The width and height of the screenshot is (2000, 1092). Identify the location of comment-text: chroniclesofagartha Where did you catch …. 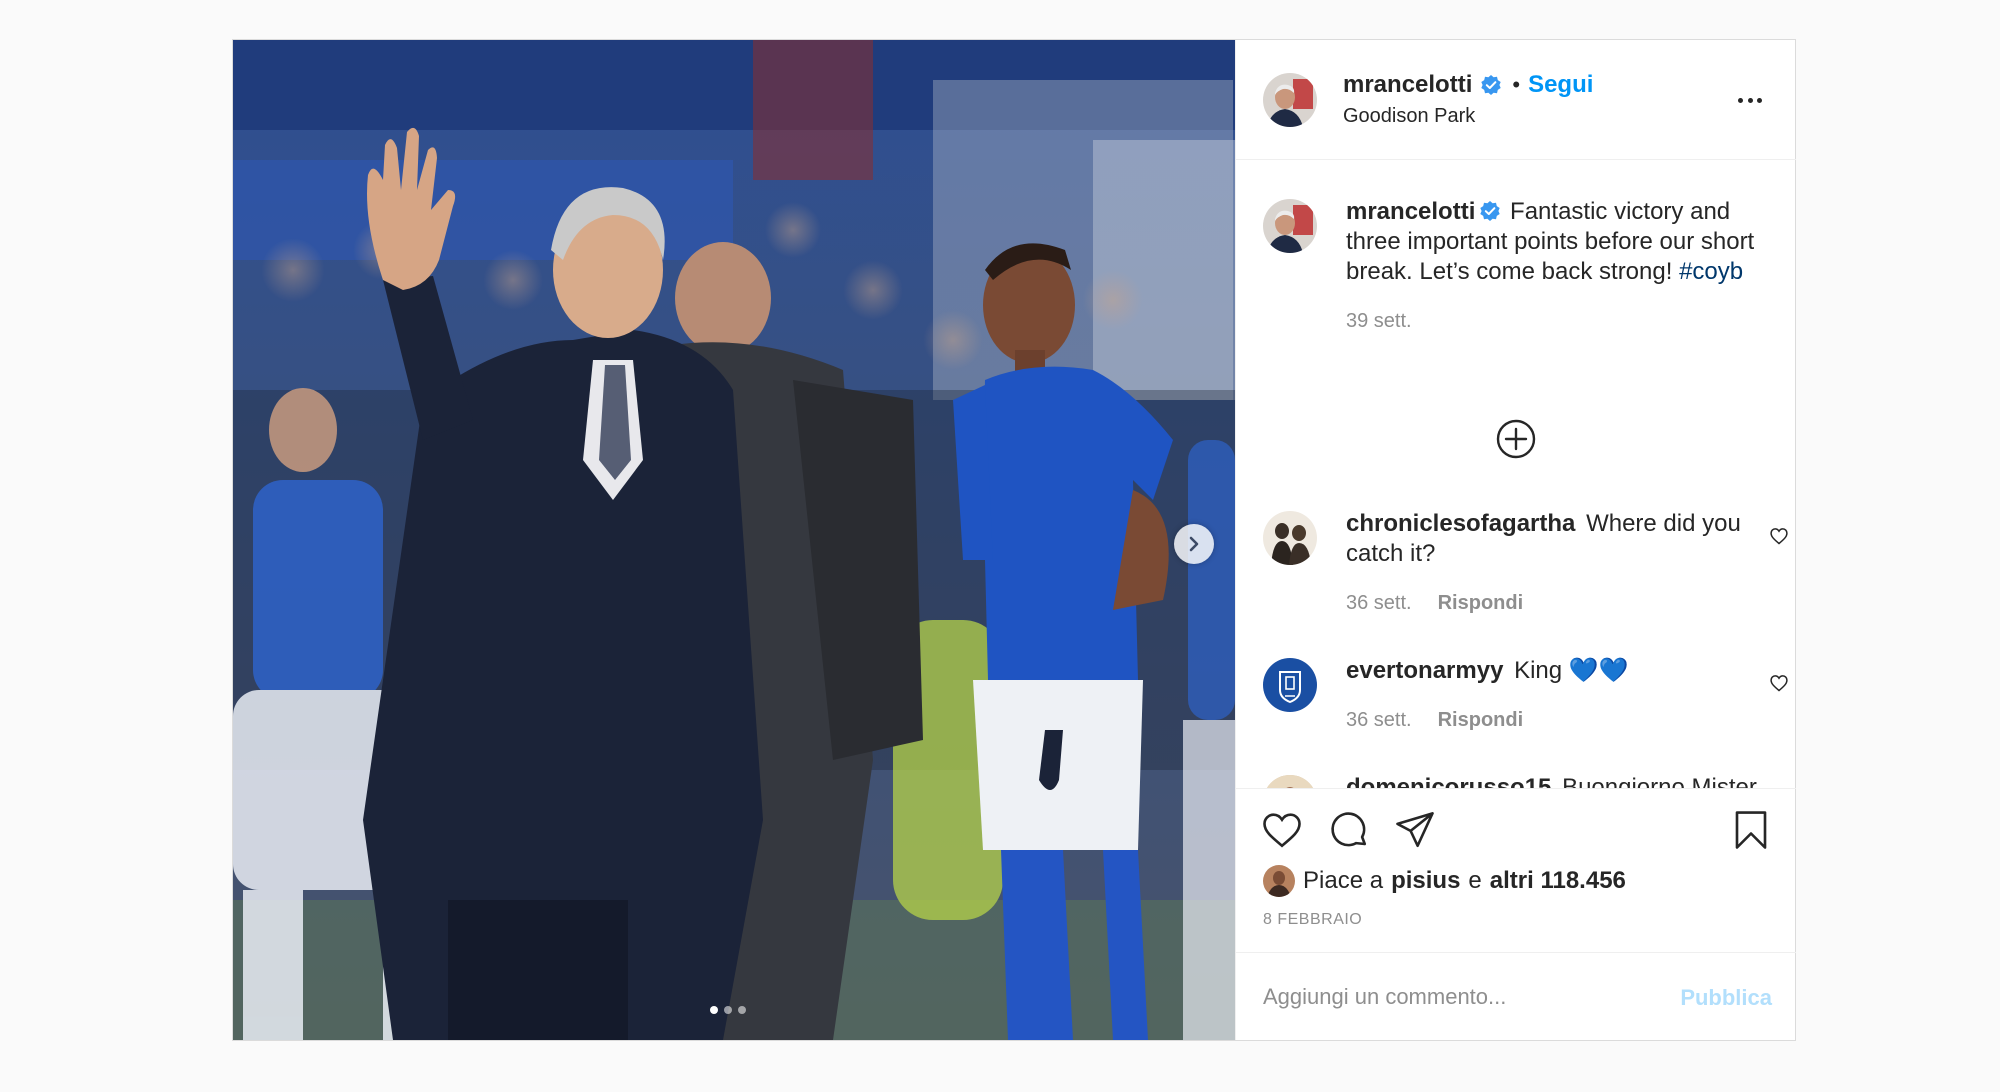
(1561, 539).